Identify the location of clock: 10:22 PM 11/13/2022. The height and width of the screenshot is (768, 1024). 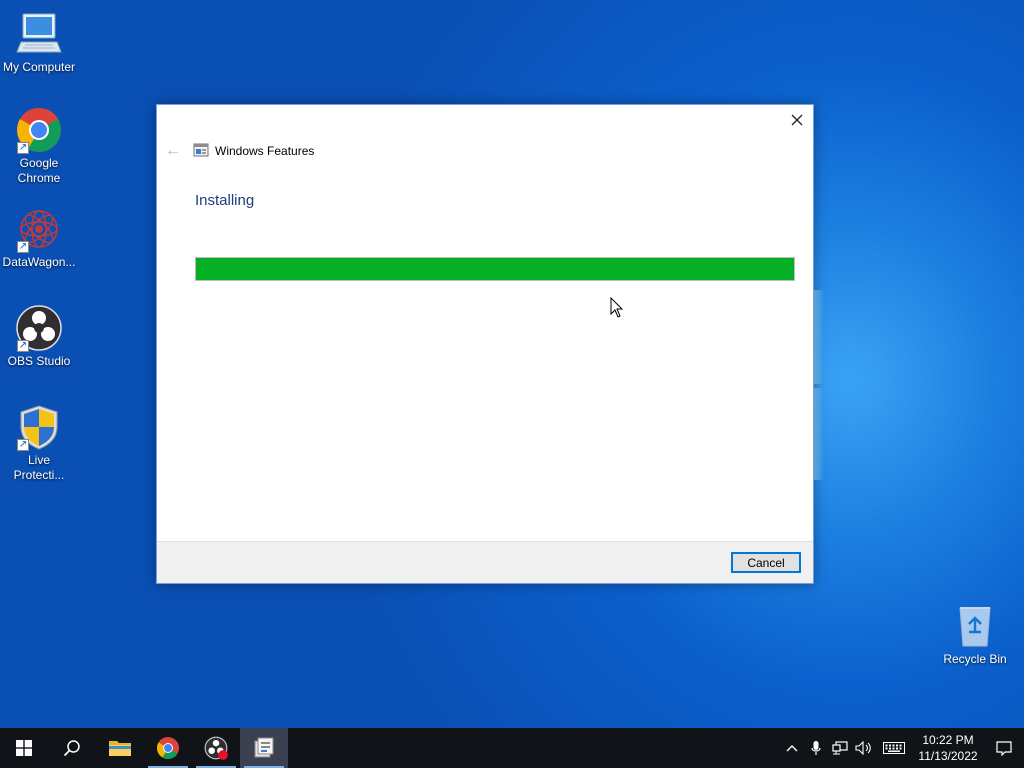
(948, 748).